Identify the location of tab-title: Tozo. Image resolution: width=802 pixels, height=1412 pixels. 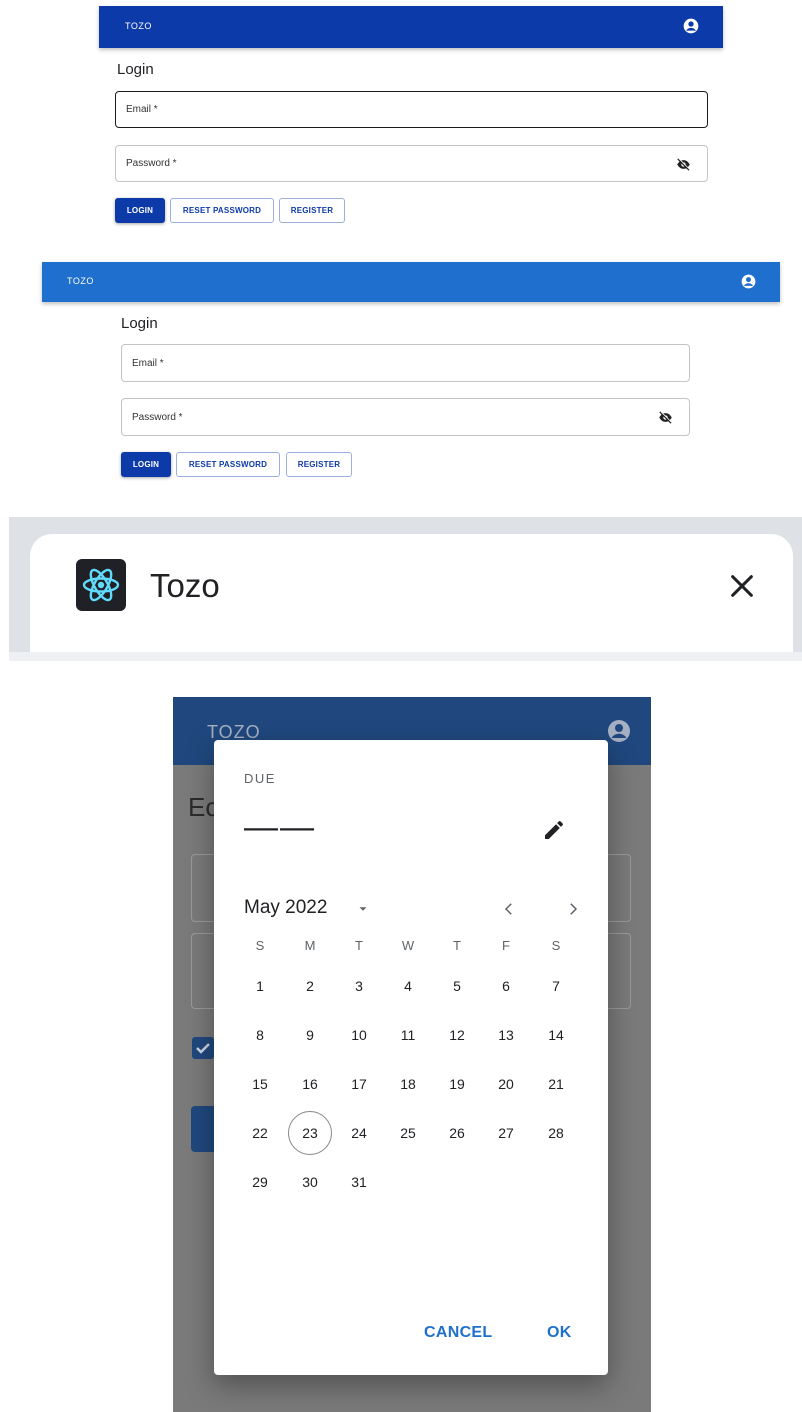
(185, 585).